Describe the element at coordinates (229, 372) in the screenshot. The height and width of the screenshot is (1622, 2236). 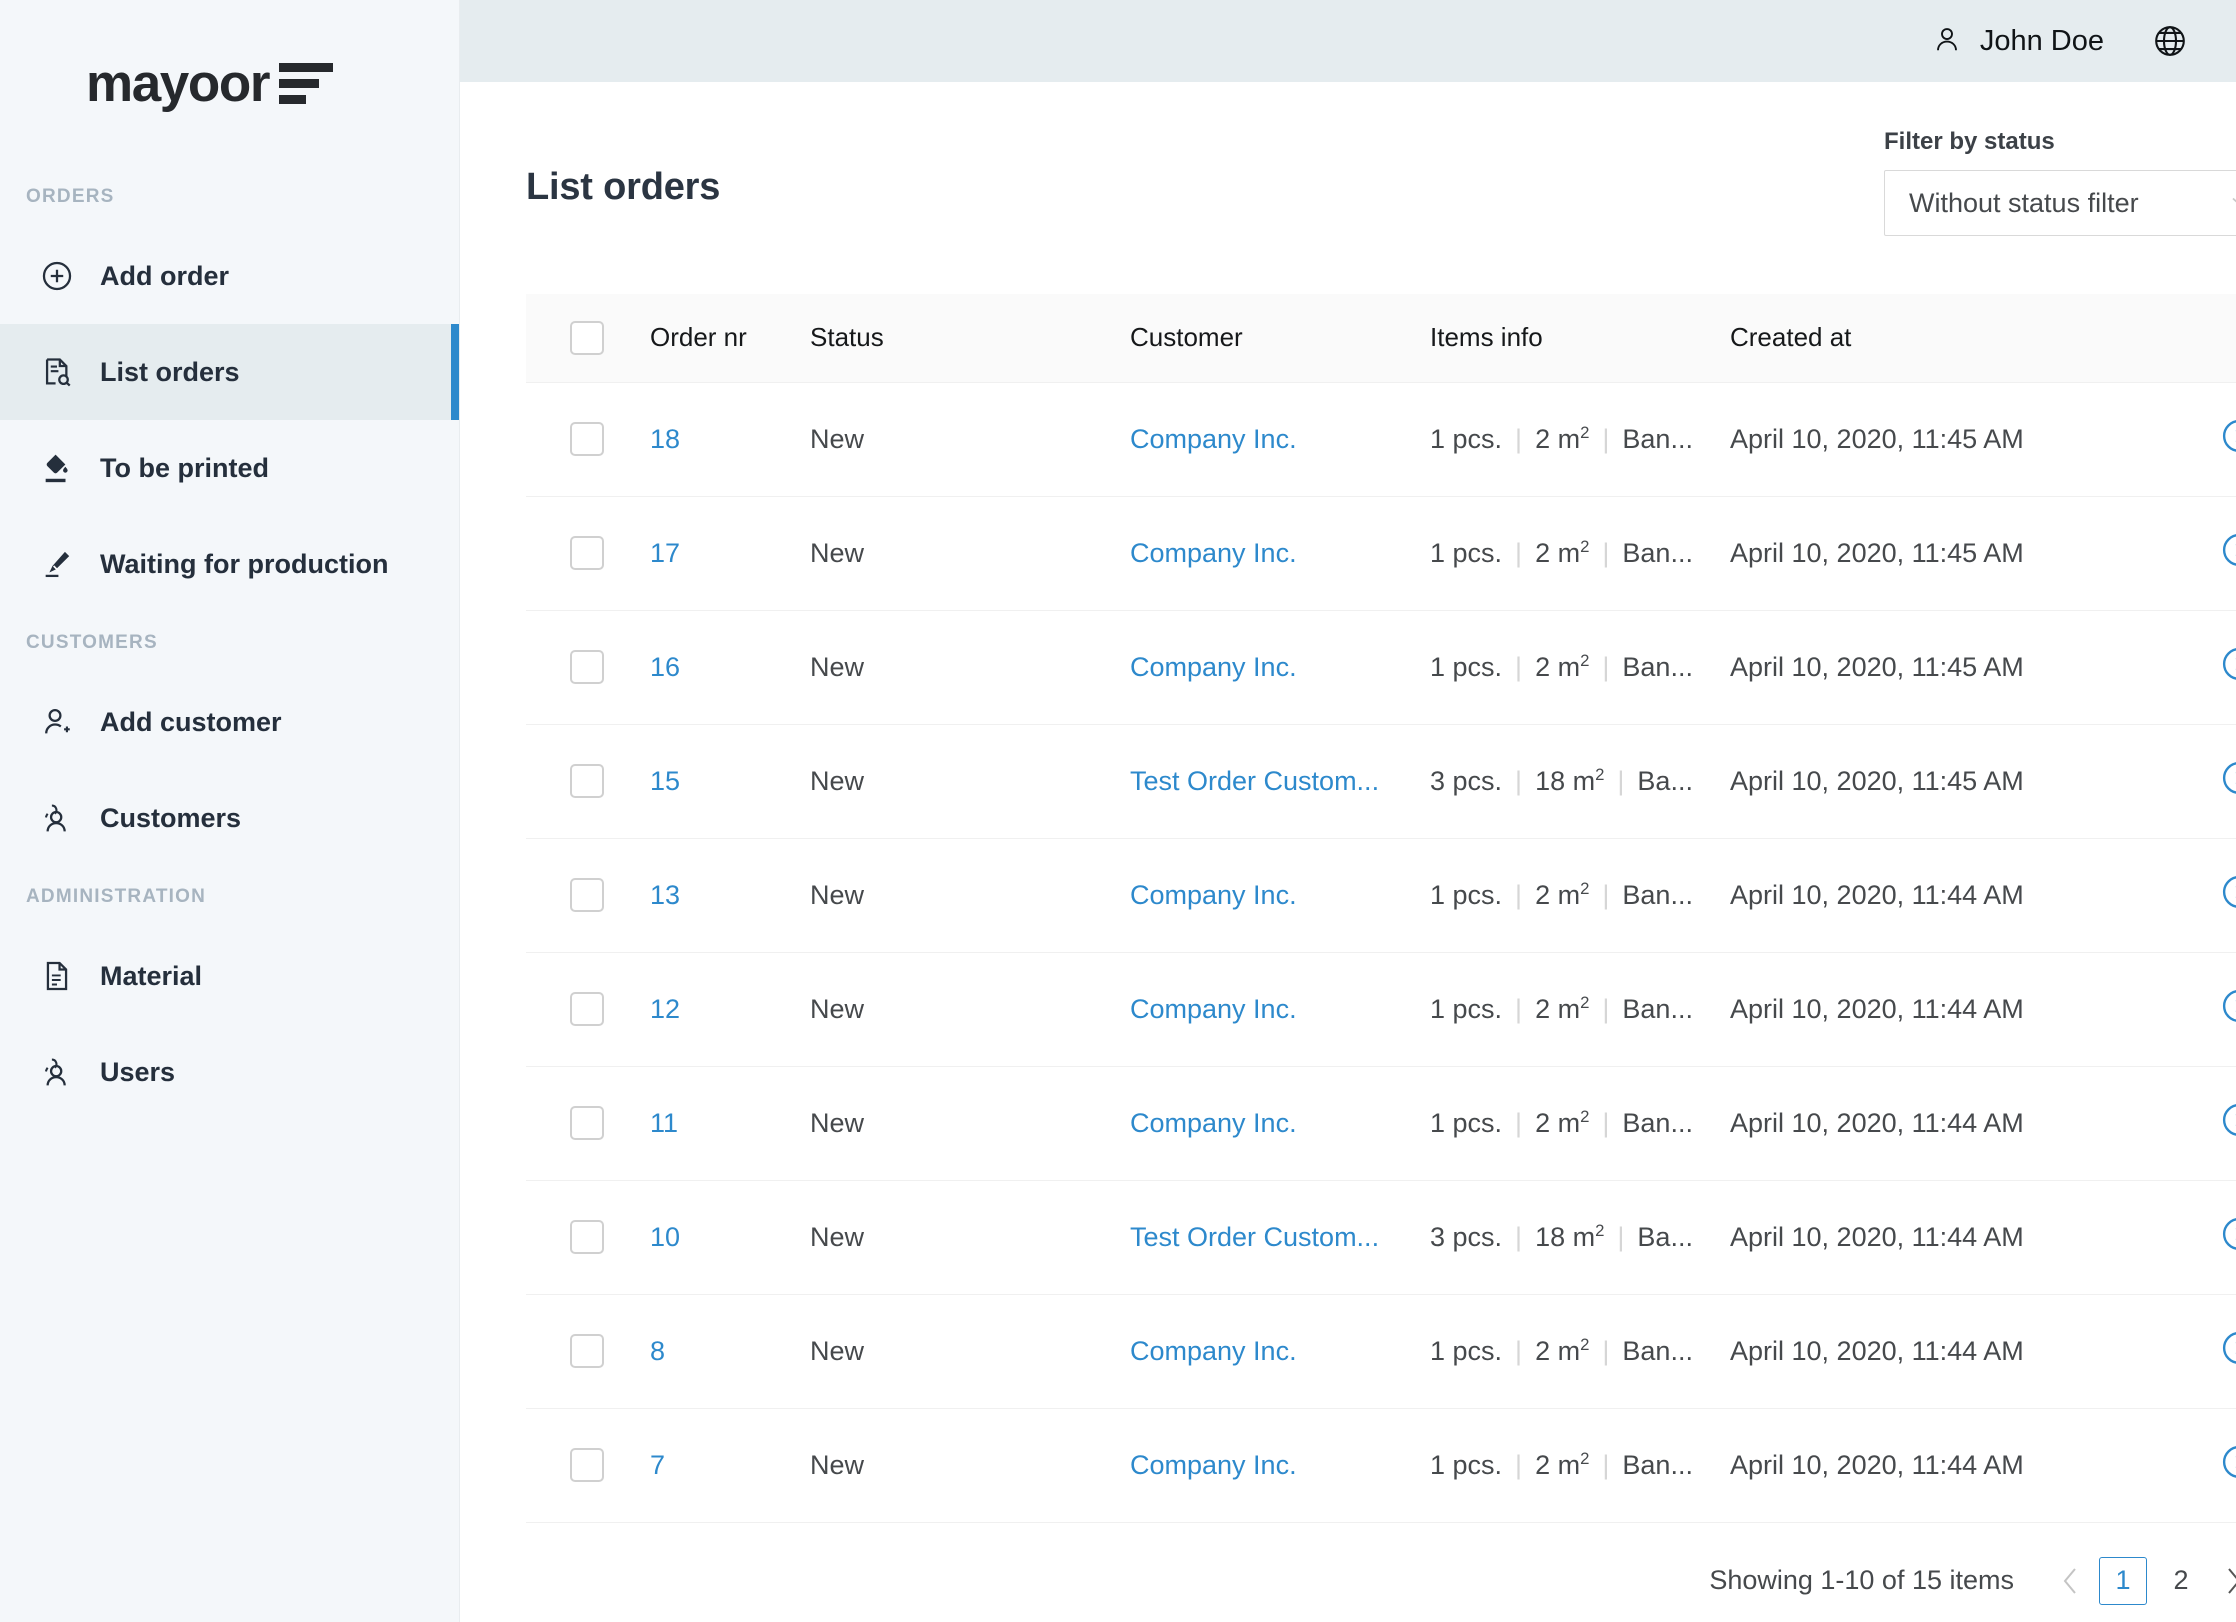
I see `sidebar-item-list-orders: List orders` at that location.